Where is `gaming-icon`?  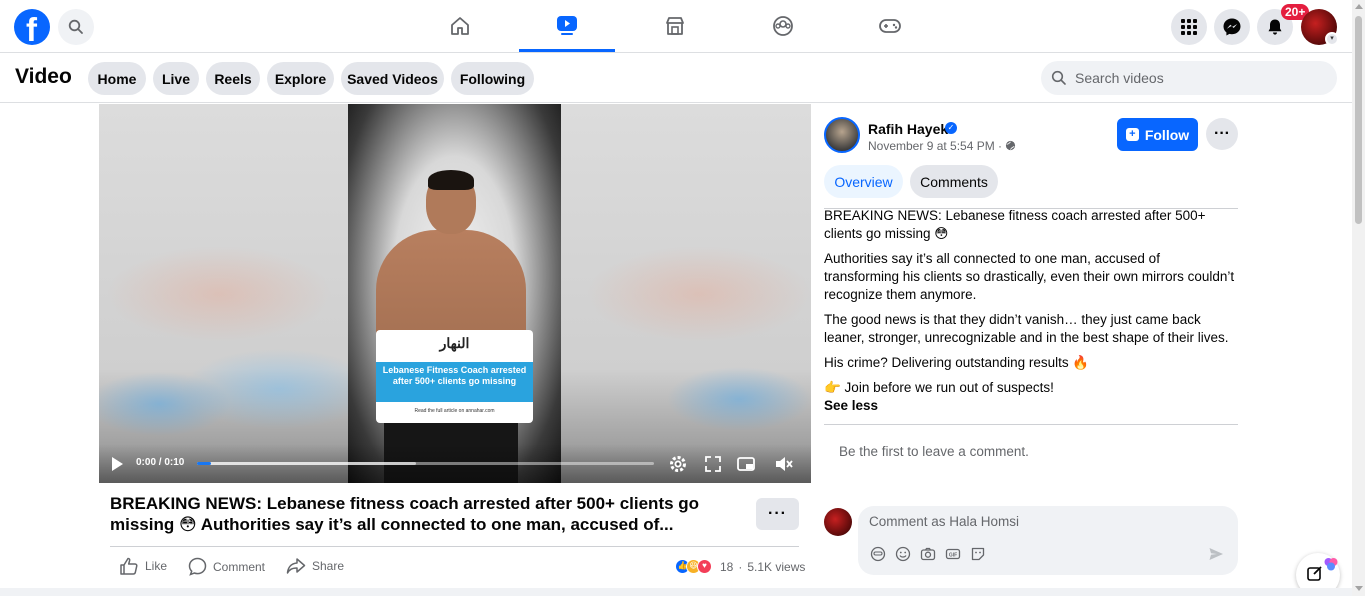
gaming-icon is located at coordinates (890, 26).